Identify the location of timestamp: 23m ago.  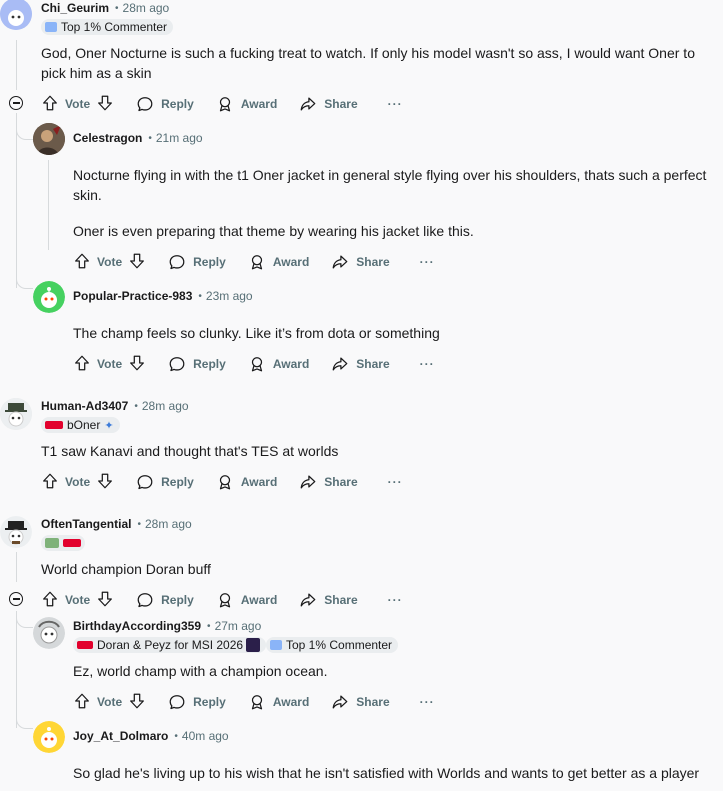
(229, 296).